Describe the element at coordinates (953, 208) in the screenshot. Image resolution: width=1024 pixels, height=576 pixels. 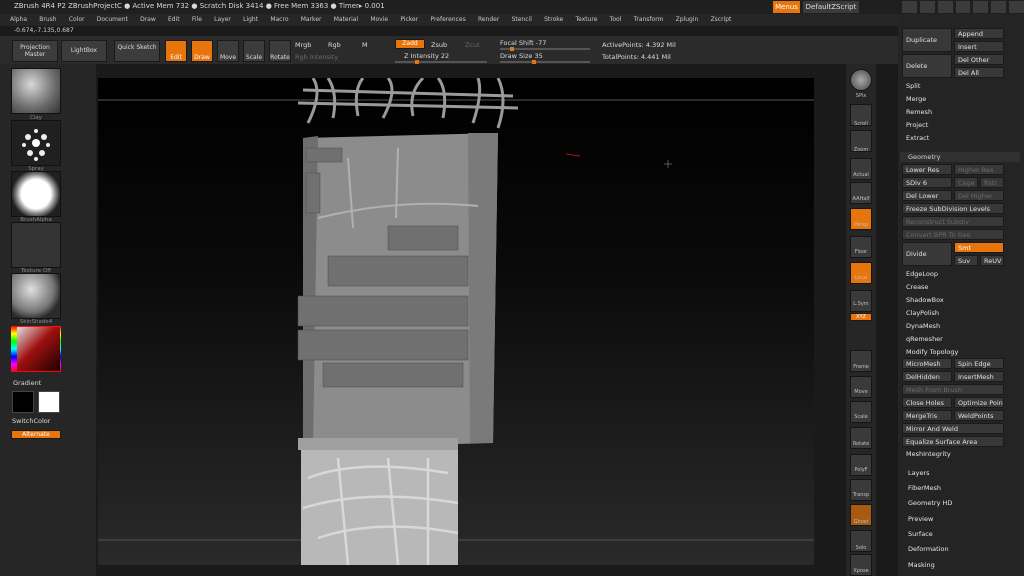
I see `freeze-subdivision-button: Freeze SubDivision Levels` at that location.